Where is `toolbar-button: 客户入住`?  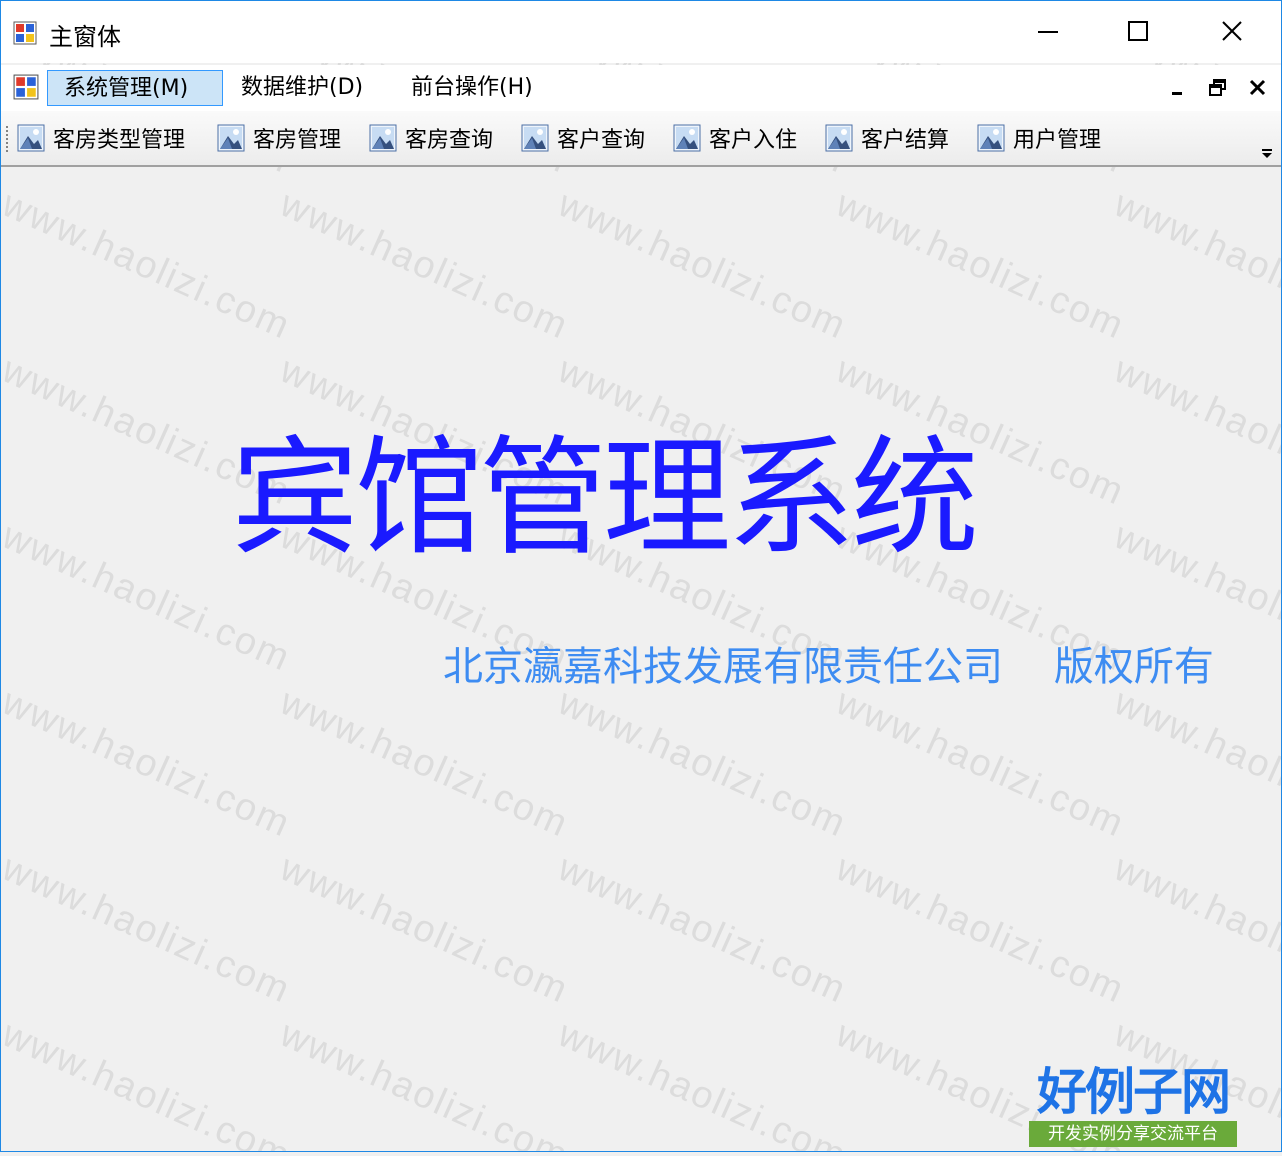 toolbar-button: 客户入住 is located at coordinates (735, 138).